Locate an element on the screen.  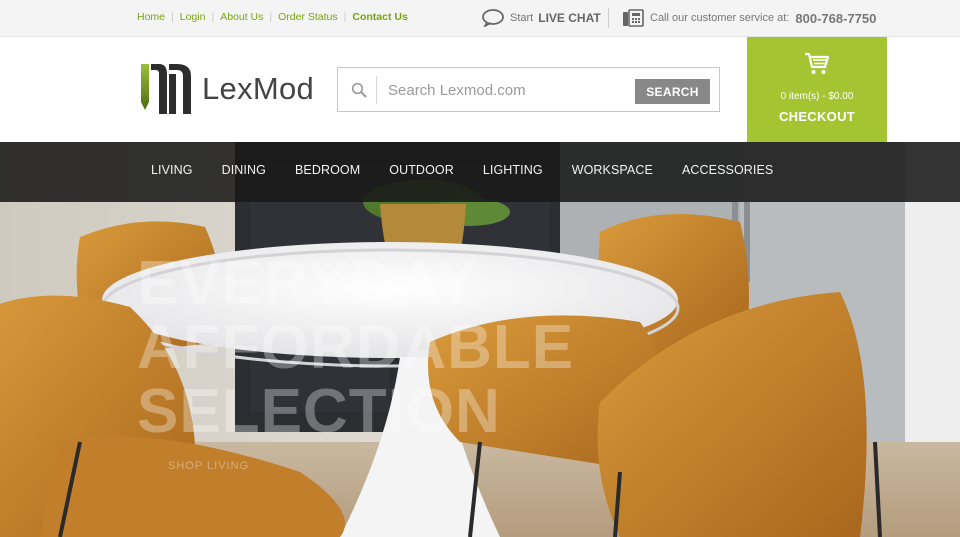
chat-label: LIVE CHAT is located at coordinates (569, 18).